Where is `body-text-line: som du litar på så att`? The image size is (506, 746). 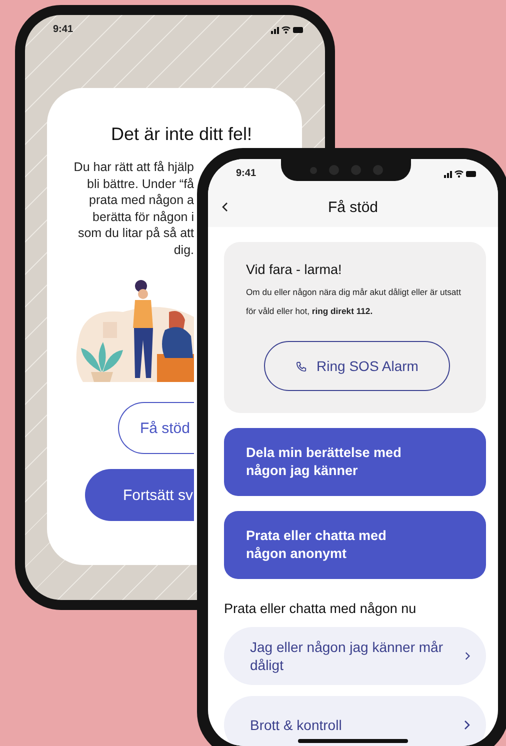
body-text-line: som du litar på så att is located at coordinates (136, 233).